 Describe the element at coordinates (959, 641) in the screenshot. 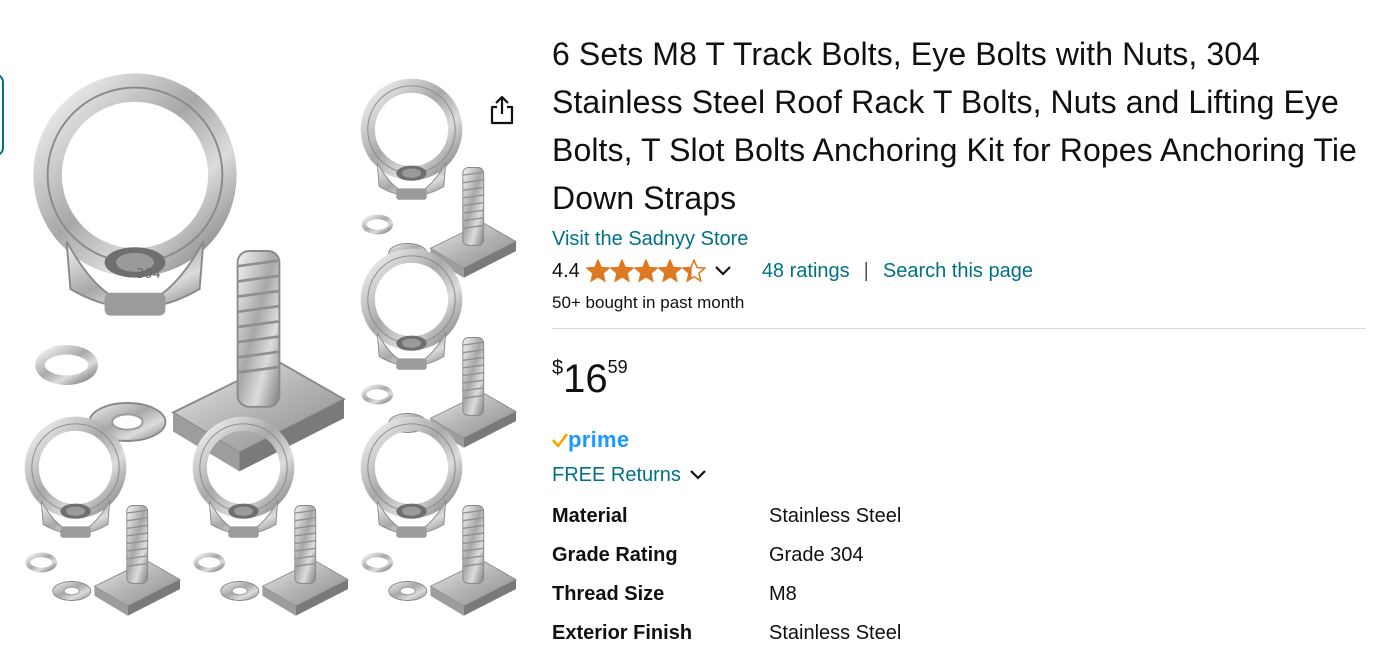

I see `spec-row: Exterior Finish Stainless Steel` at that location.